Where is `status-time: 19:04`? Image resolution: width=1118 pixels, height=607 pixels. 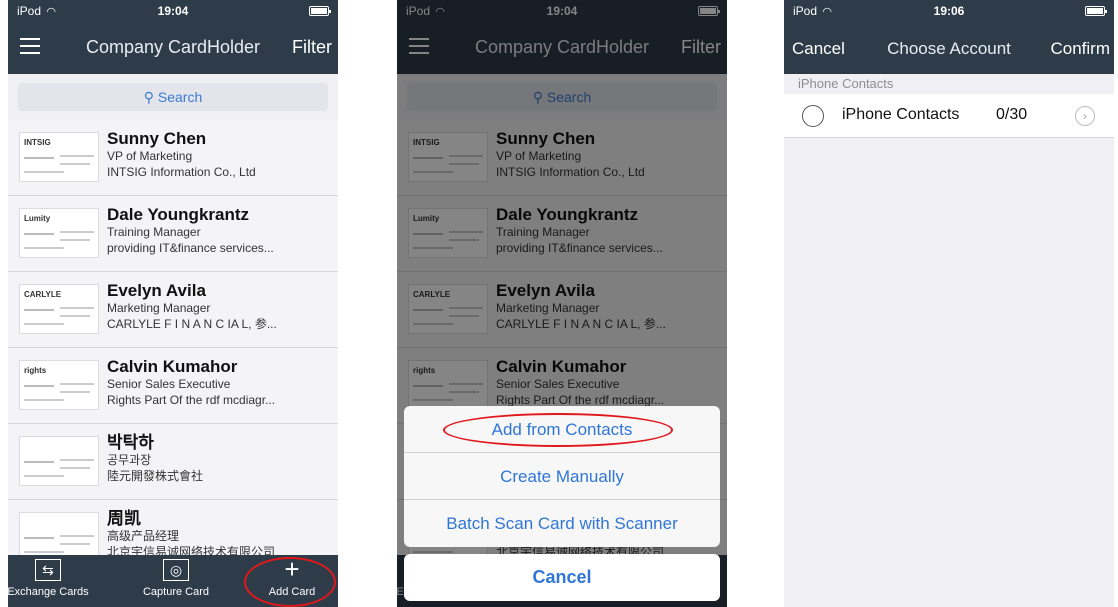
status-time: 19:04 is located at coordinates (173, 11).